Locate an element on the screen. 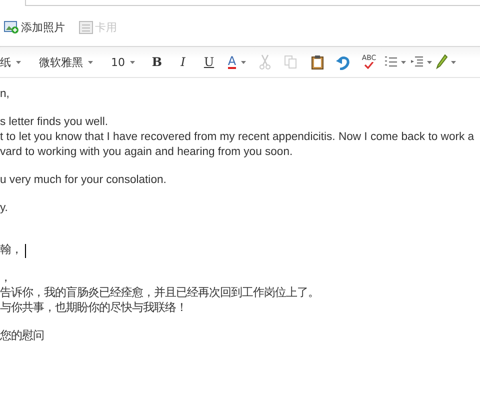  input-field is located at coordinates (252, 3).